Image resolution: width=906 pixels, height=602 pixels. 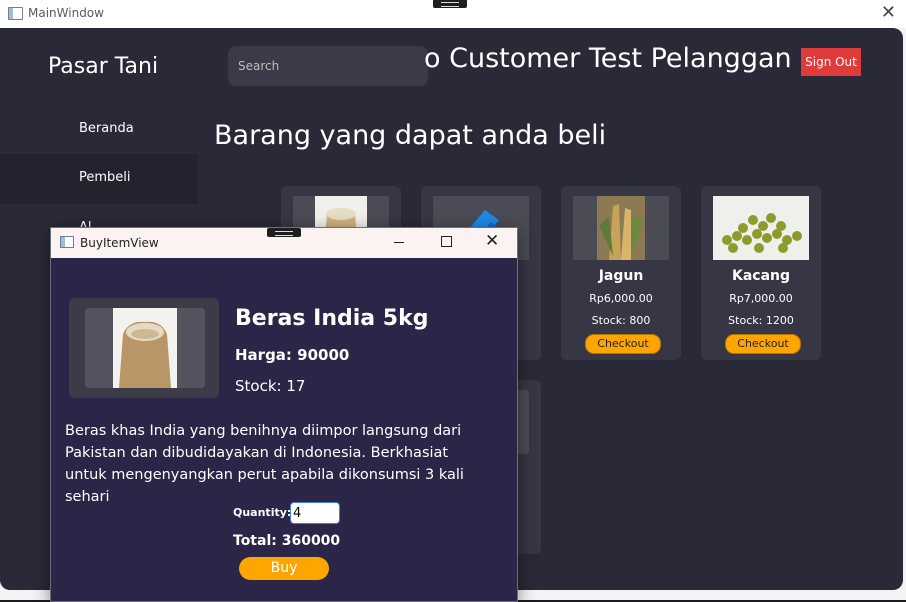 I want to click on total-text: Total: 360000, so click(x=287, y=541).